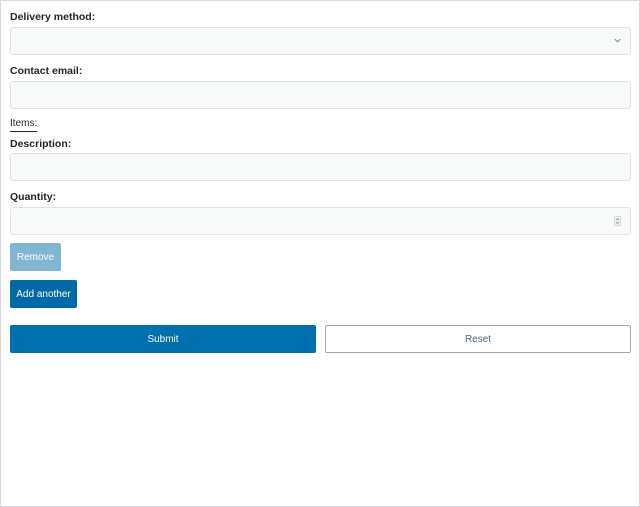 Image resolution: width=640 pixels, height=507 pixels. I want to click on description-field-wrapper, so click(320, 167).